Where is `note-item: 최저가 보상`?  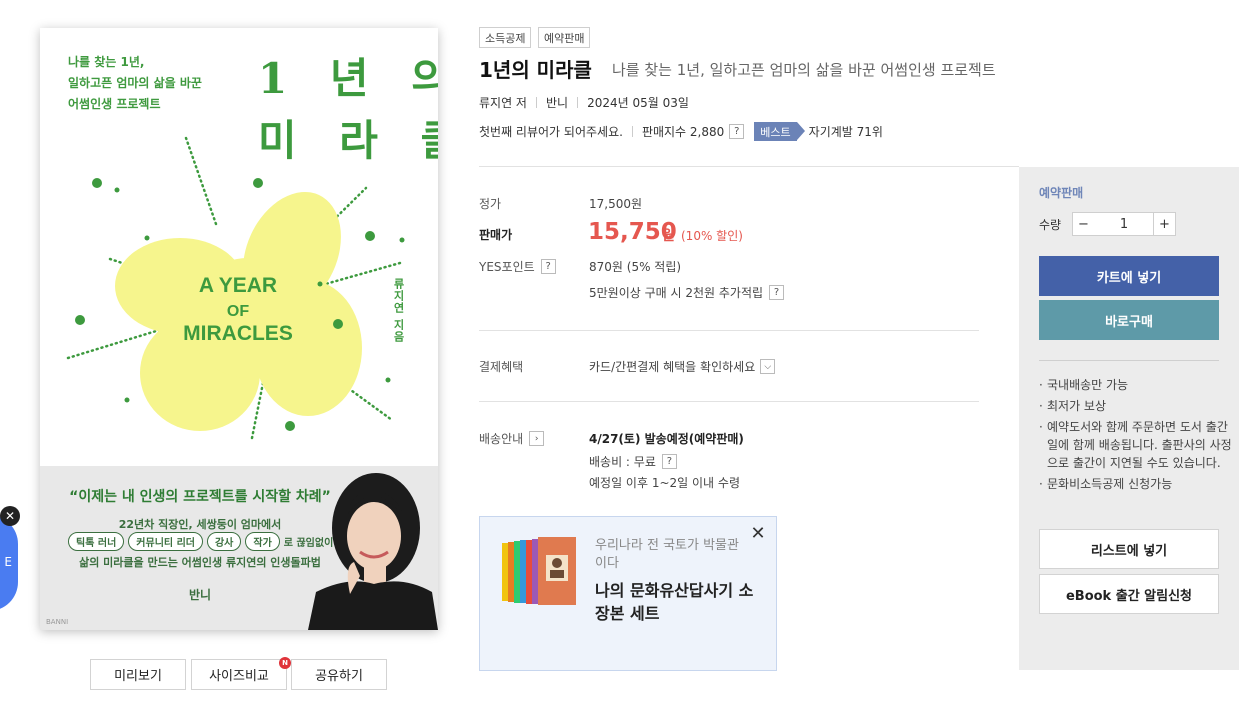
note-item: 최저가 보상 is located at coordinates (1136, 406).